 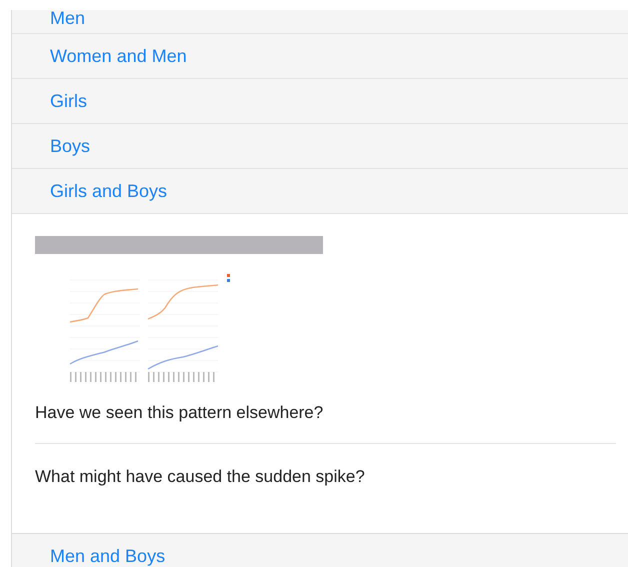 What do you see at coordinates (68, 21) in the screenshot?
I see `category-link: Men` at bounding box center [68, 21].